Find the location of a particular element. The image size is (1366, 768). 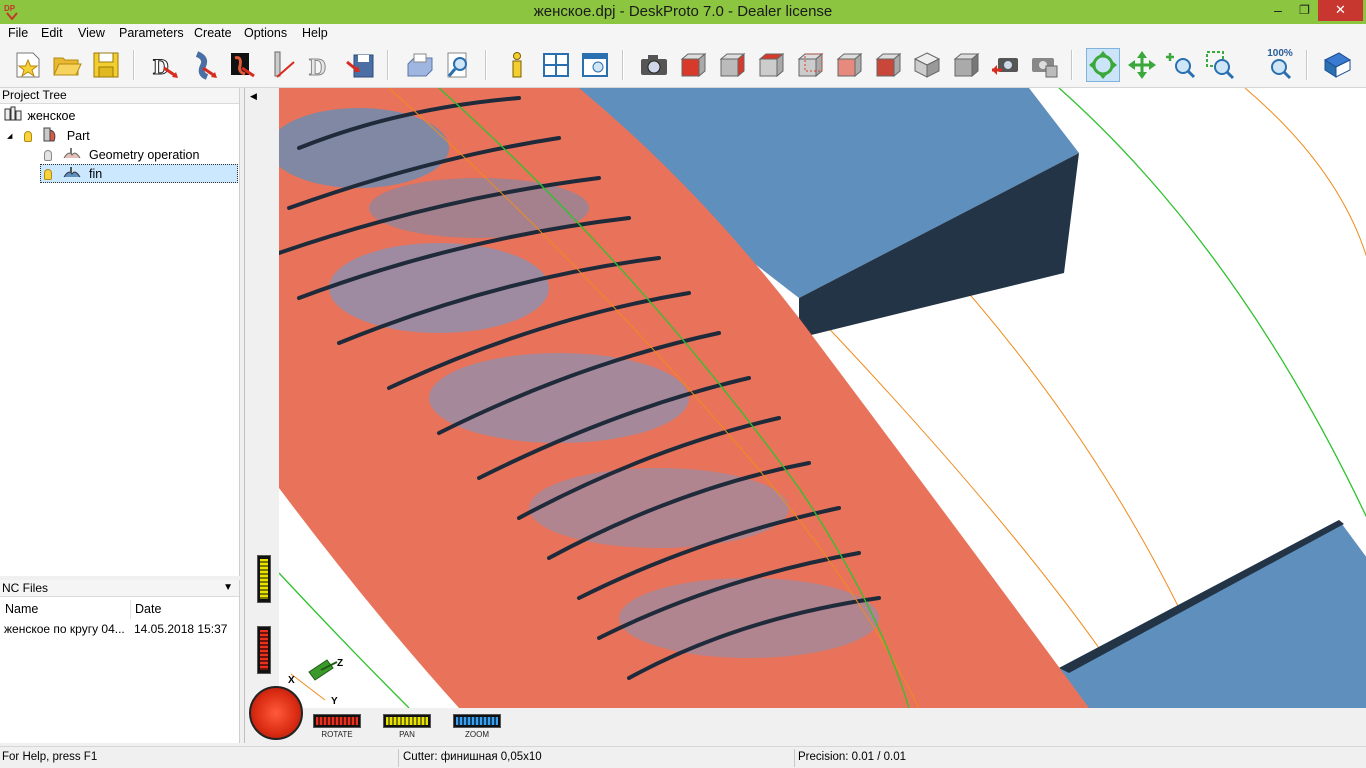

nc-file-date: 14.05.2018 15:37 is located at coordinates (181, 629).